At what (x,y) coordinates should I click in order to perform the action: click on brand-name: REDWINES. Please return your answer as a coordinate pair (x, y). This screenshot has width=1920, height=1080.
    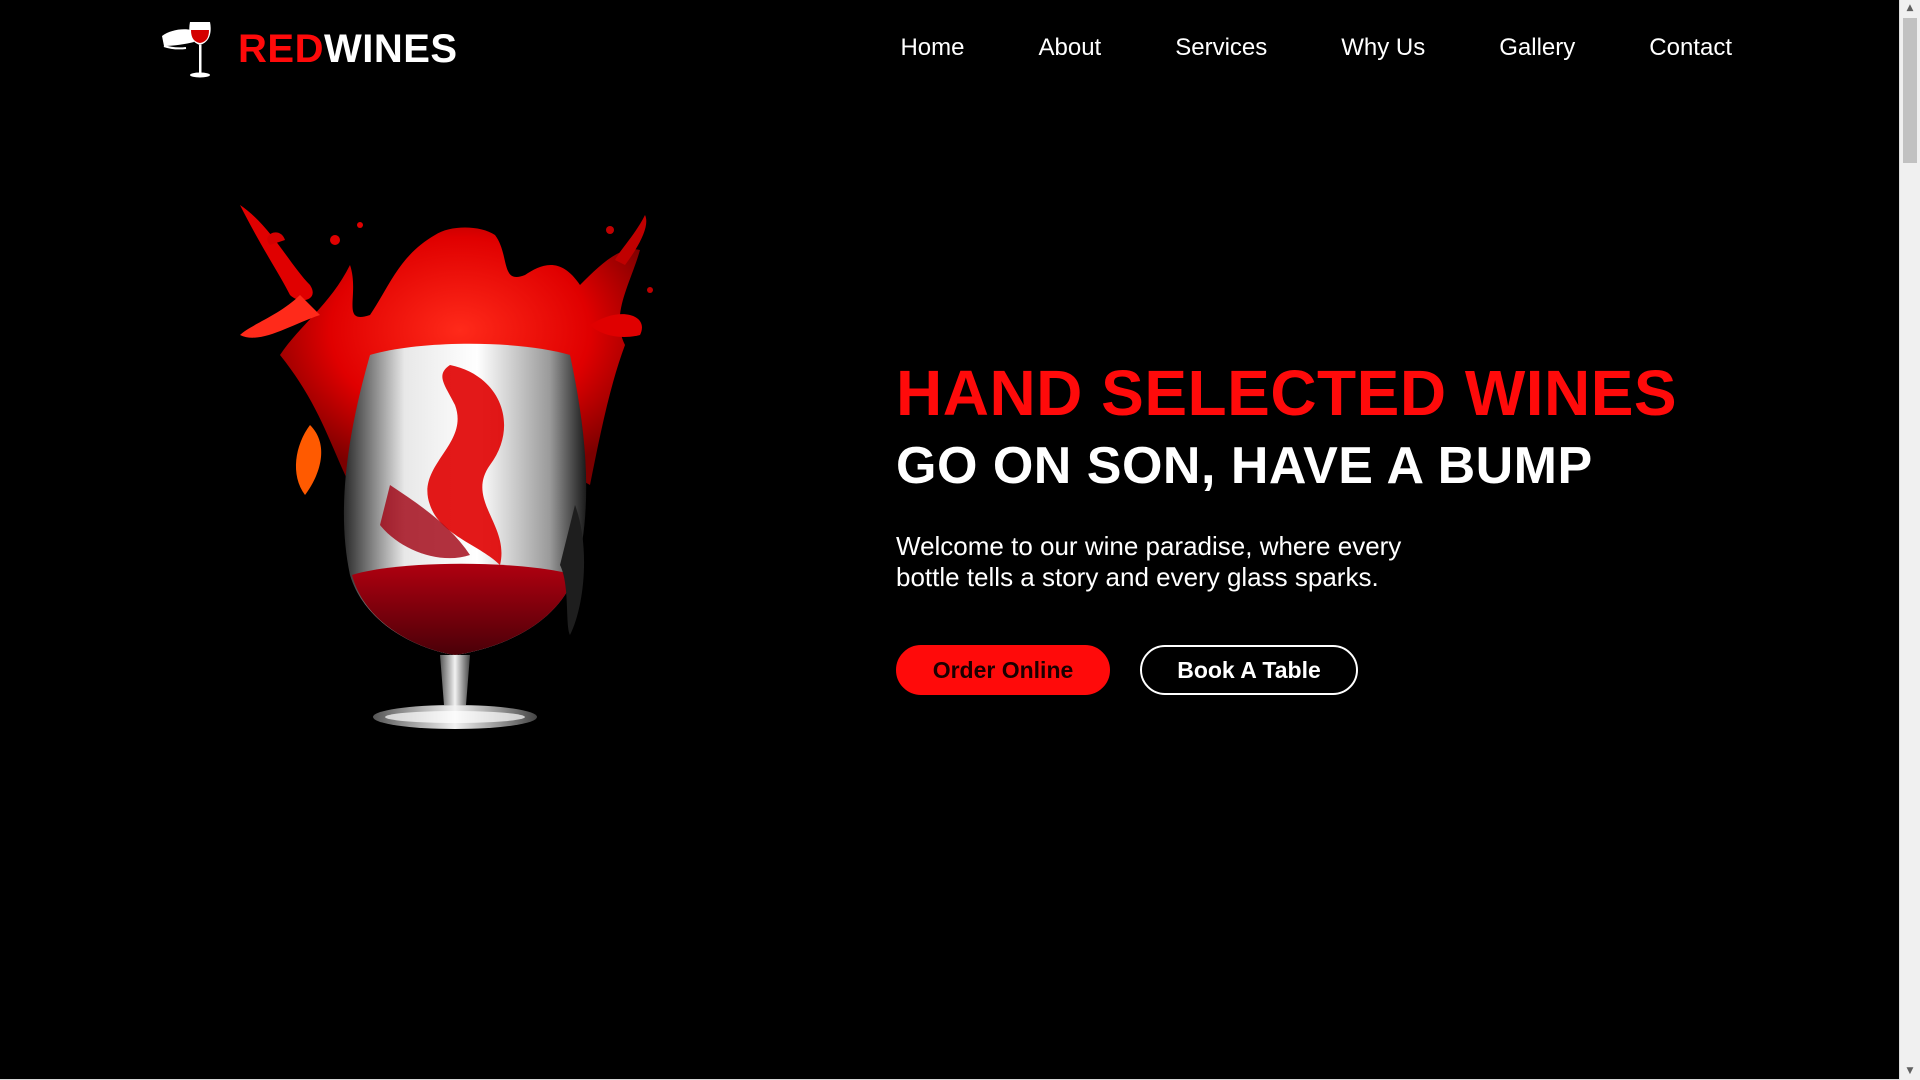
    Looking at the image, I should click on (348, 49).